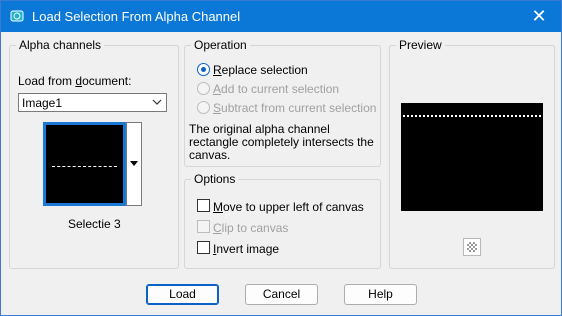 The height and width of the screenshot is (316, 562). Describe the element at coordinates (75, 81) in the screenshot. I see `load-from-label: Load from document:` at that location.